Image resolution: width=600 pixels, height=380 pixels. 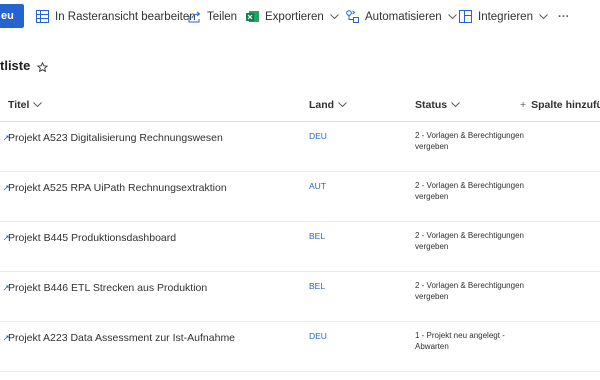 I want to click on share-button: Teilen, so click(x=212, y=16).